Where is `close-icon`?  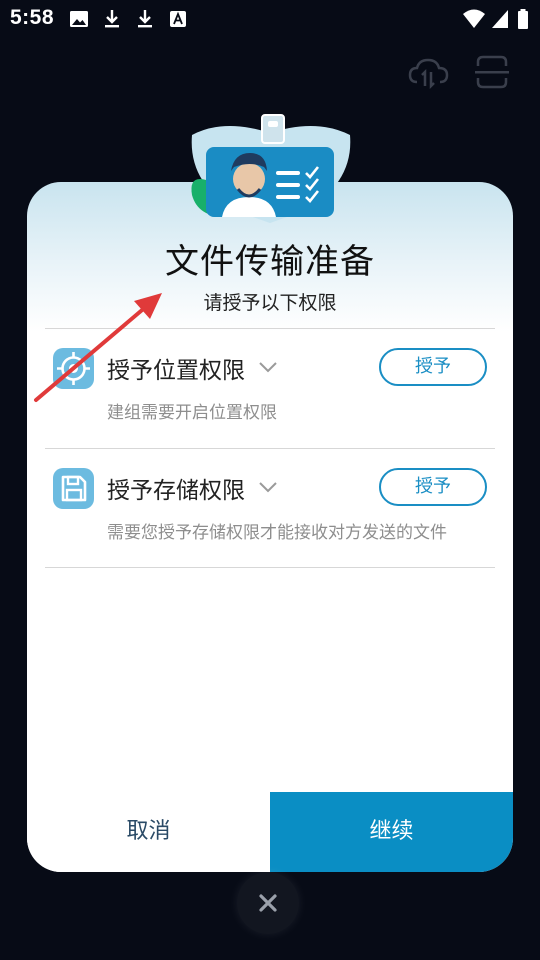
close-icon is located at coordinates (268, 903).